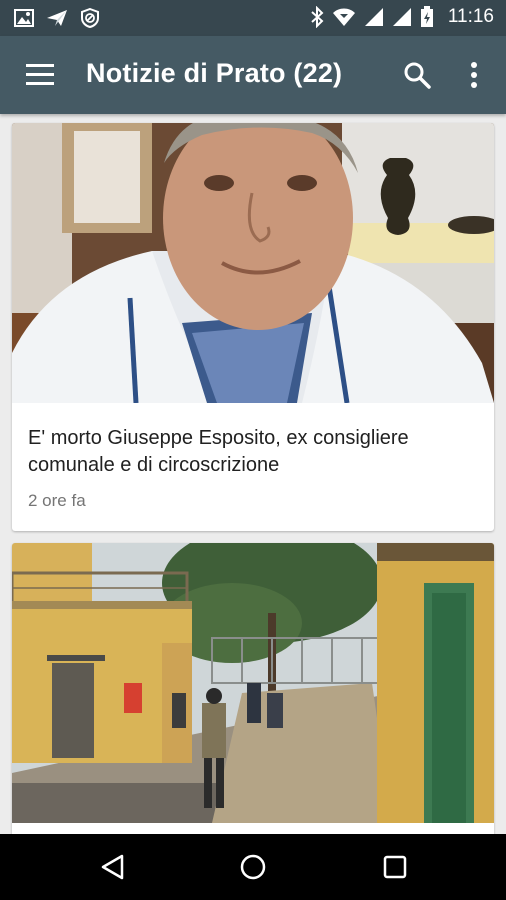 The width and height of the screenshot is (506, 900). I want to click on home-icon, so click(253, 867).